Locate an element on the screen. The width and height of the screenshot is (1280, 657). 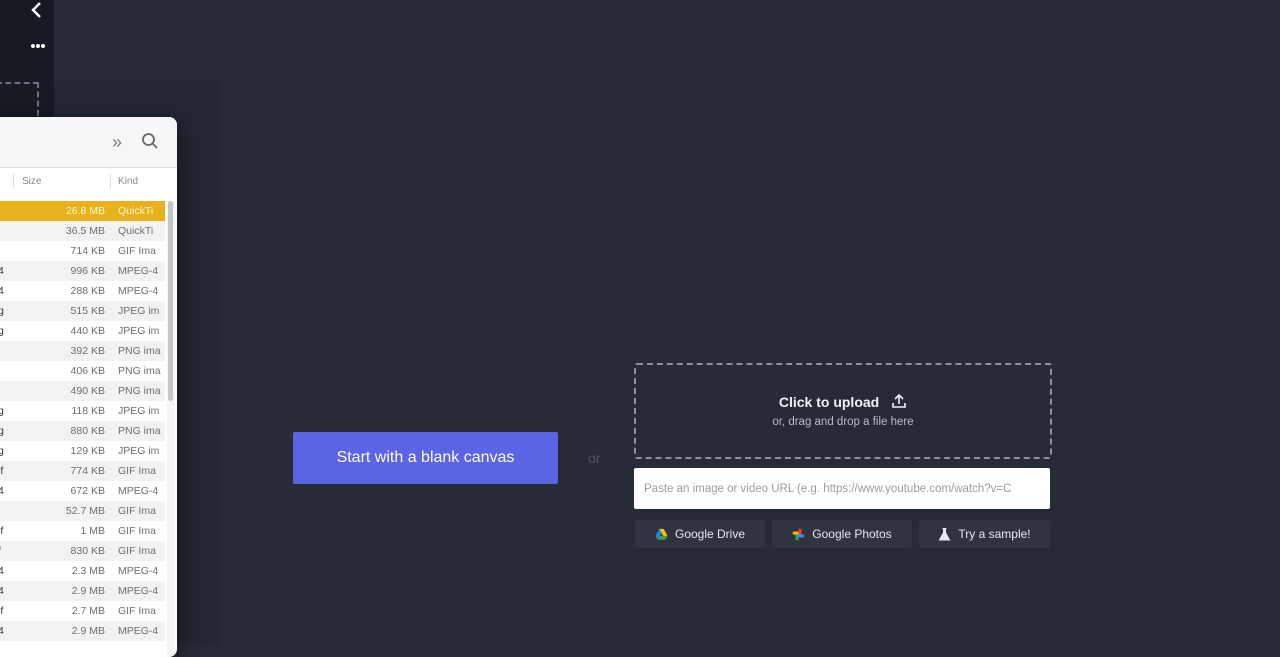
file-size: 440 KB is located at coordinates (87, 331).